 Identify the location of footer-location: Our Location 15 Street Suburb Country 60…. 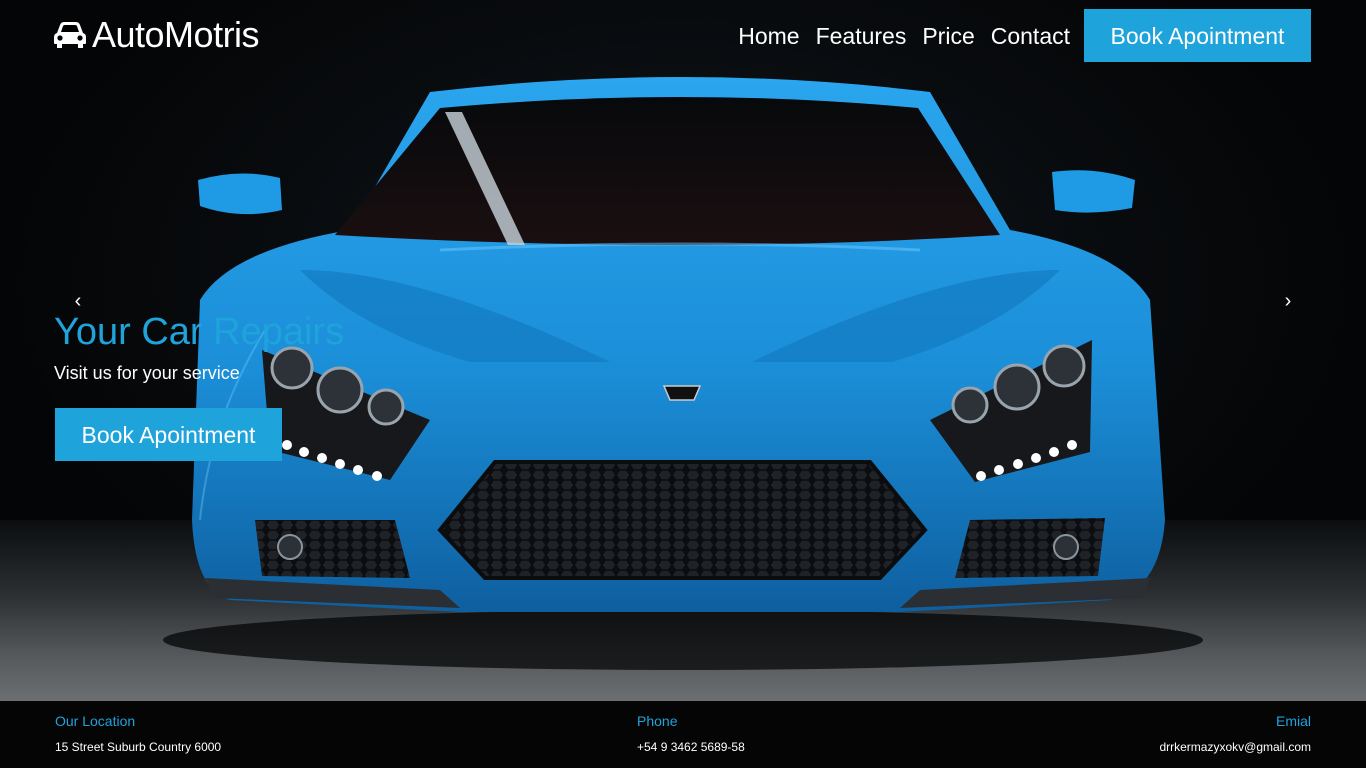
(138, 733).